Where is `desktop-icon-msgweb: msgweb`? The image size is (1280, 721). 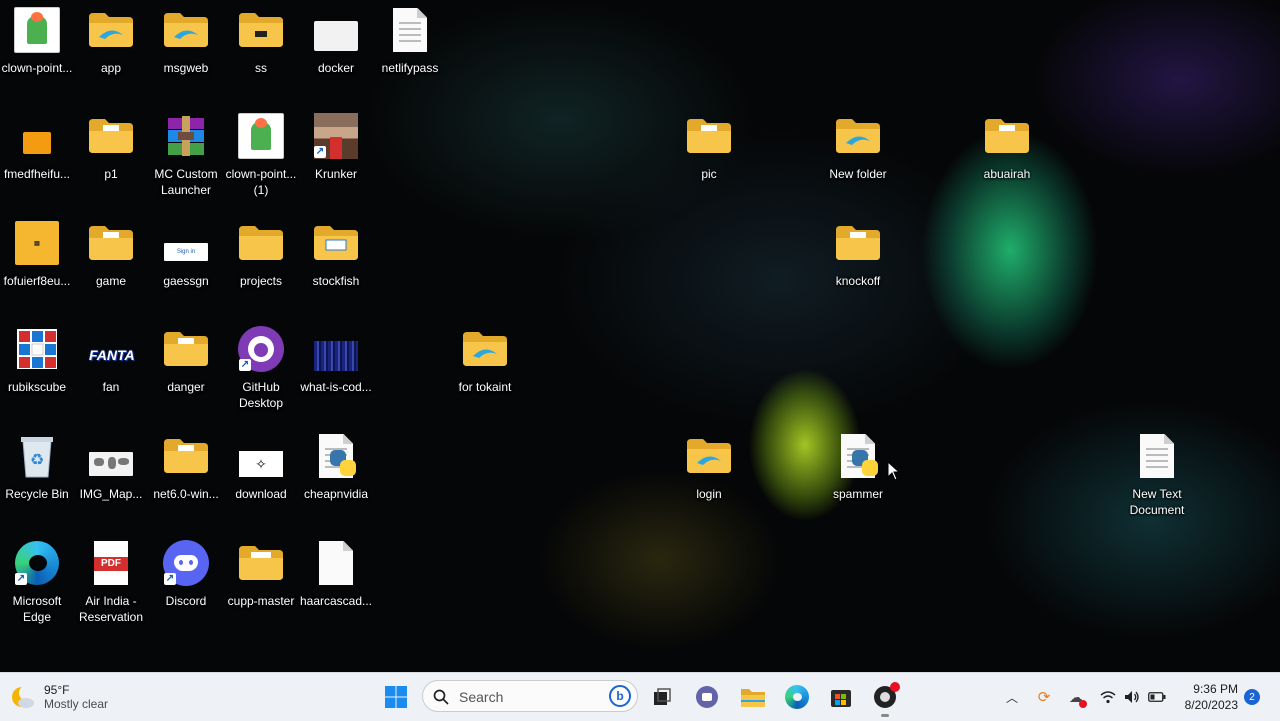 desktop-icon-msgweb: msgweb is located at coordinates (186, 41).